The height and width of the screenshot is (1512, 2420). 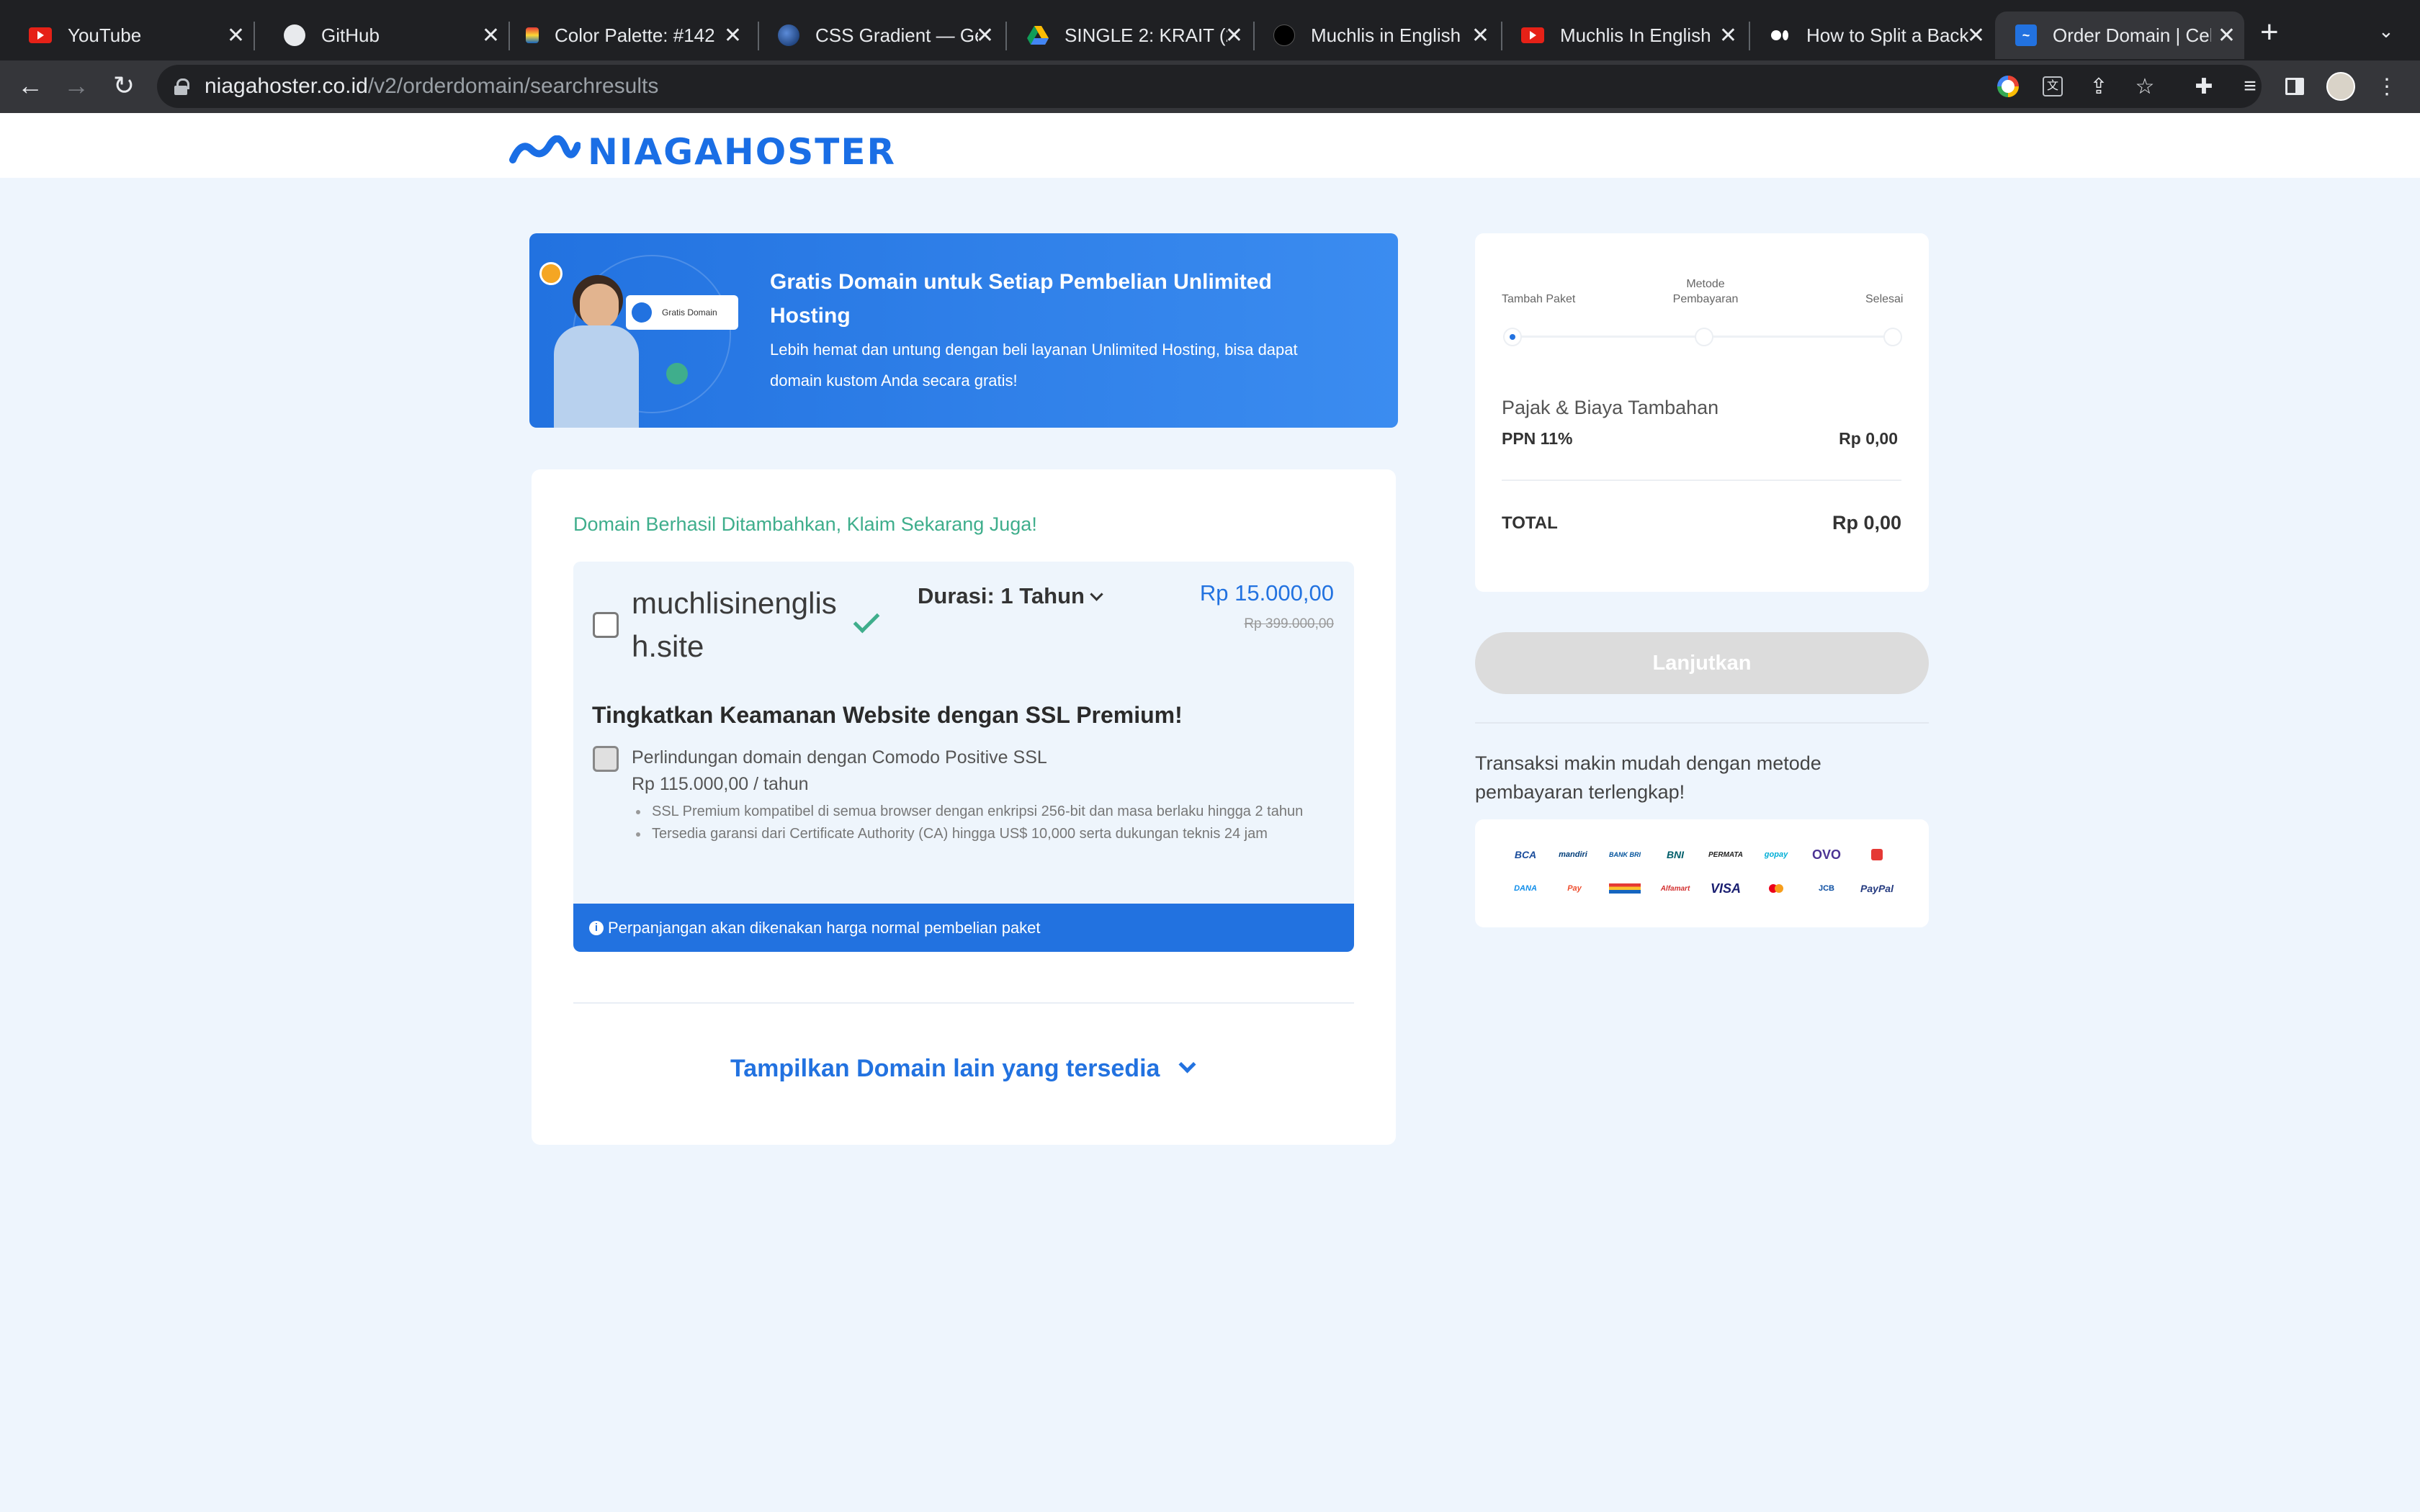 What do you see at coordinates (1636, 35) in the screenshot?
I see `tab-label: Muchlis In English` at bounding box center [1636, 35].